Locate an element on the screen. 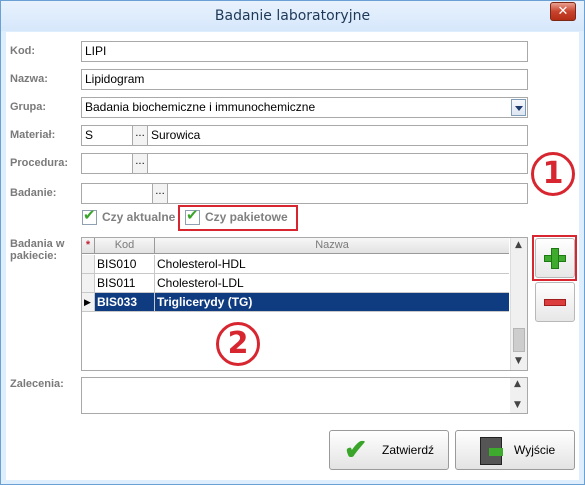  grupa-label: Grupa: is located at coordinates (28, 107).